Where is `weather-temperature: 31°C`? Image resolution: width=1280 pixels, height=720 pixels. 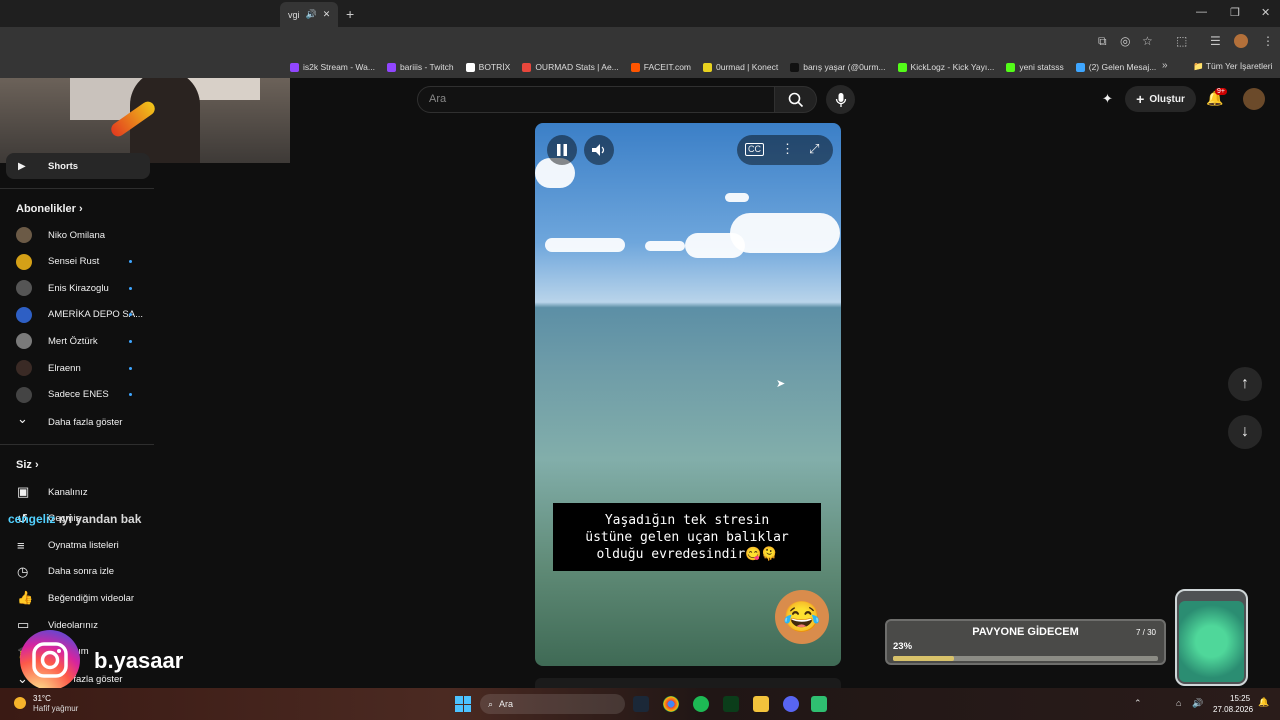 weather-temperature: 31°C is located at coordinates (42, 698).